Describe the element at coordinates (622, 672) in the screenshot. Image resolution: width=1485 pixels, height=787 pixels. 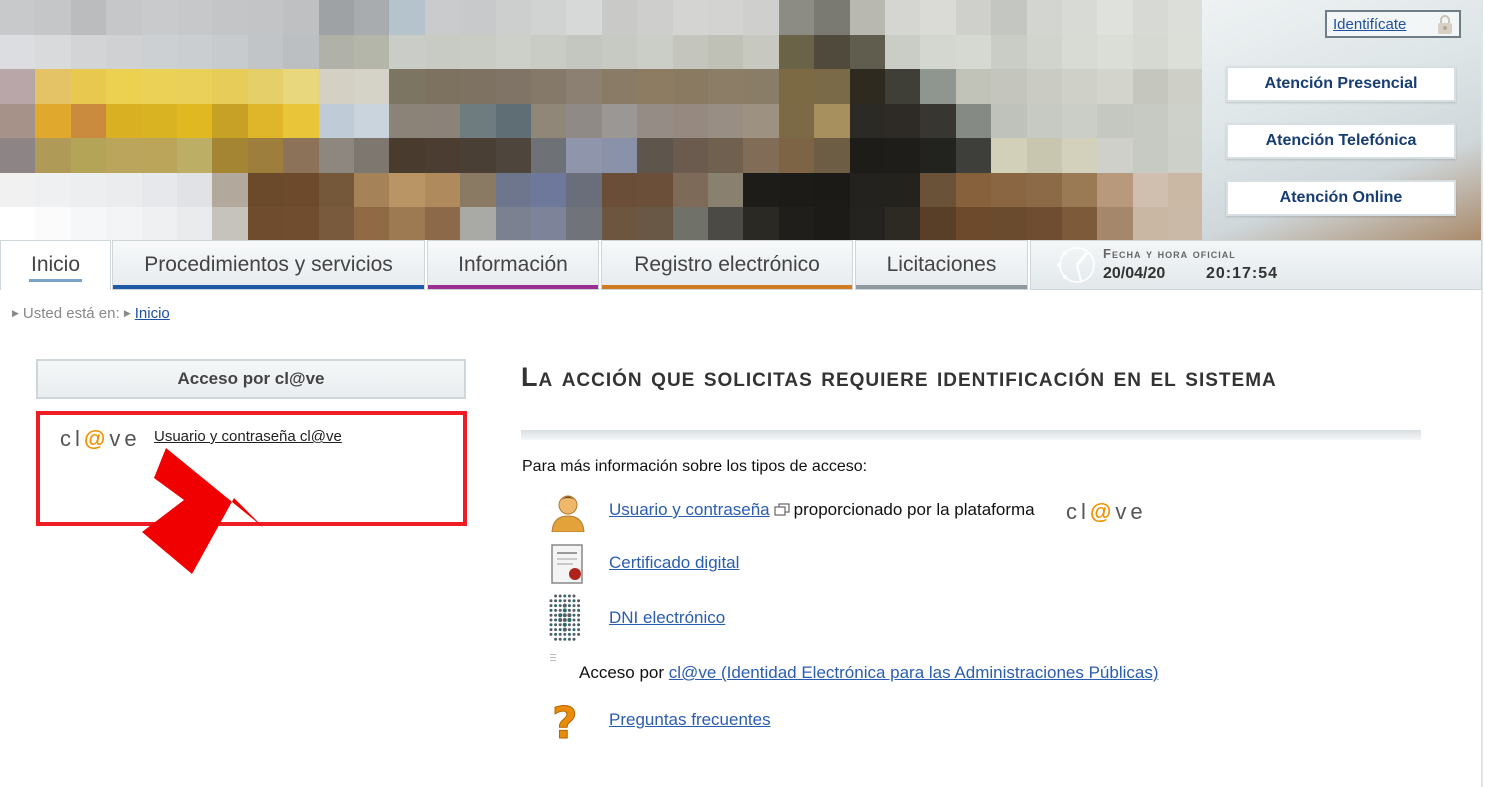
I see `clave-prefix: Acceso por` at that location.